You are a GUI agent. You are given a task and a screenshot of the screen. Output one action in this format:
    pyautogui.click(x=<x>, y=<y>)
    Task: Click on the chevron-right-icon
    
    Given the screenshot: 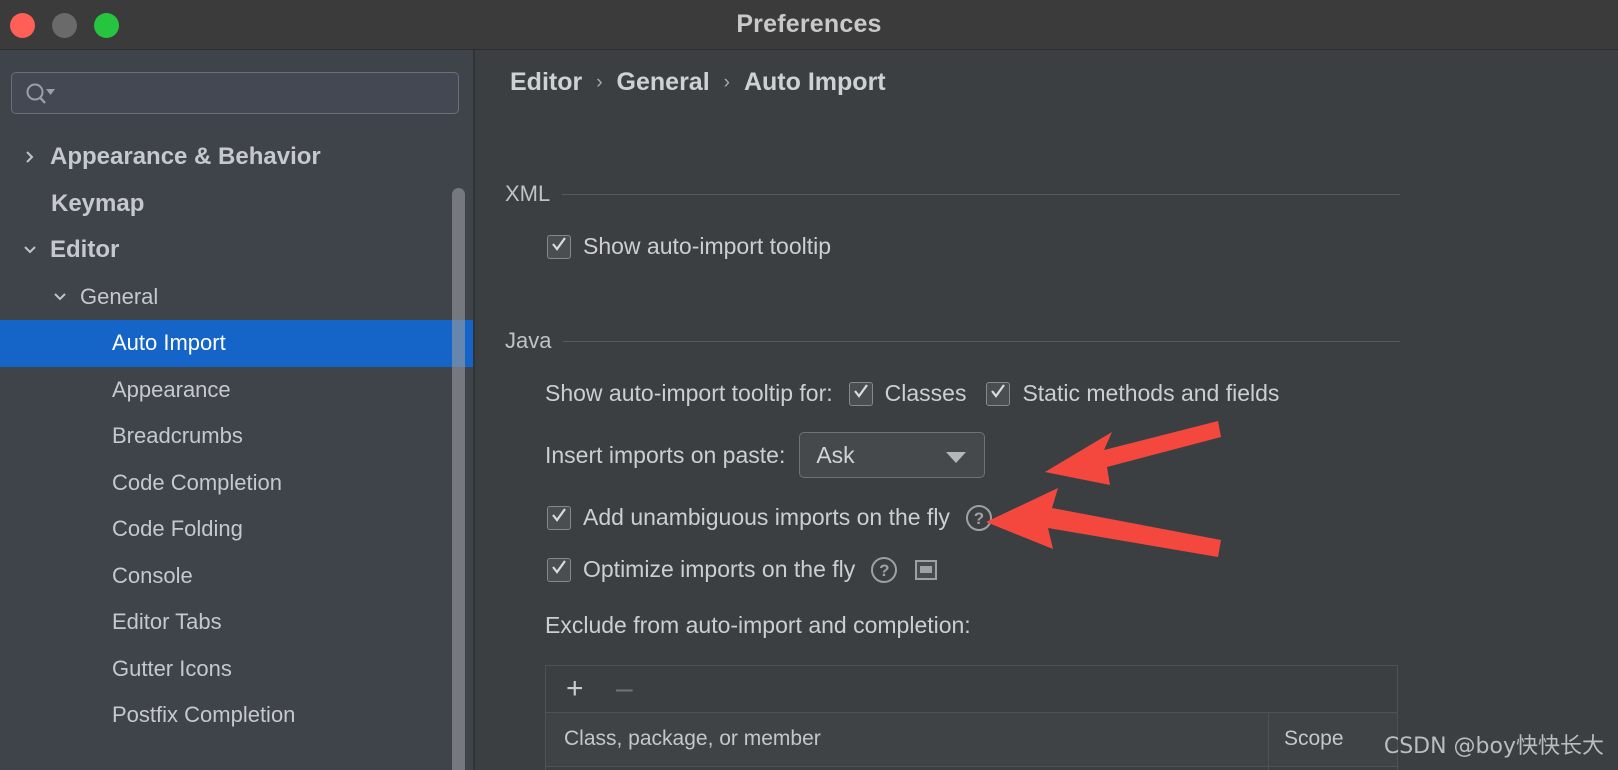 What is the action you would take?
    pyautogui.click(x=36, y=157)
    